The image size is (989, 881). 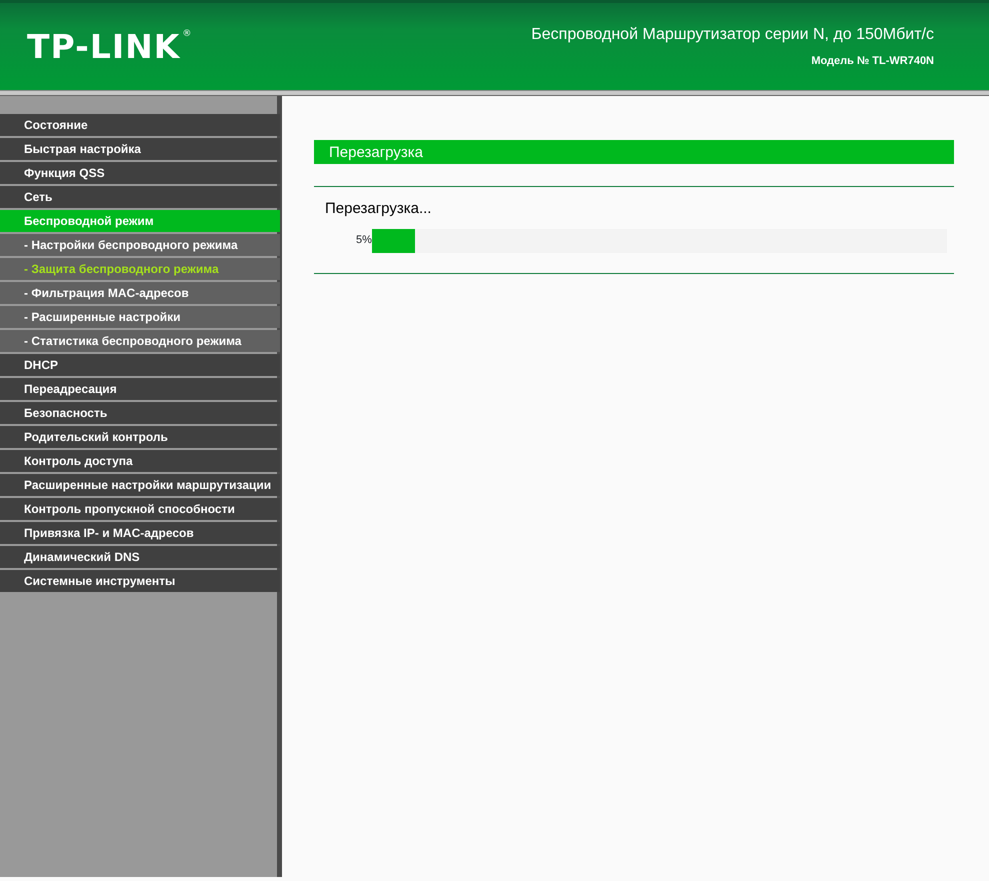 What do you see at coordinates (140, 125) in the screenshot?
I see `menu-item: Состояние` at bounding box center [140, 125].